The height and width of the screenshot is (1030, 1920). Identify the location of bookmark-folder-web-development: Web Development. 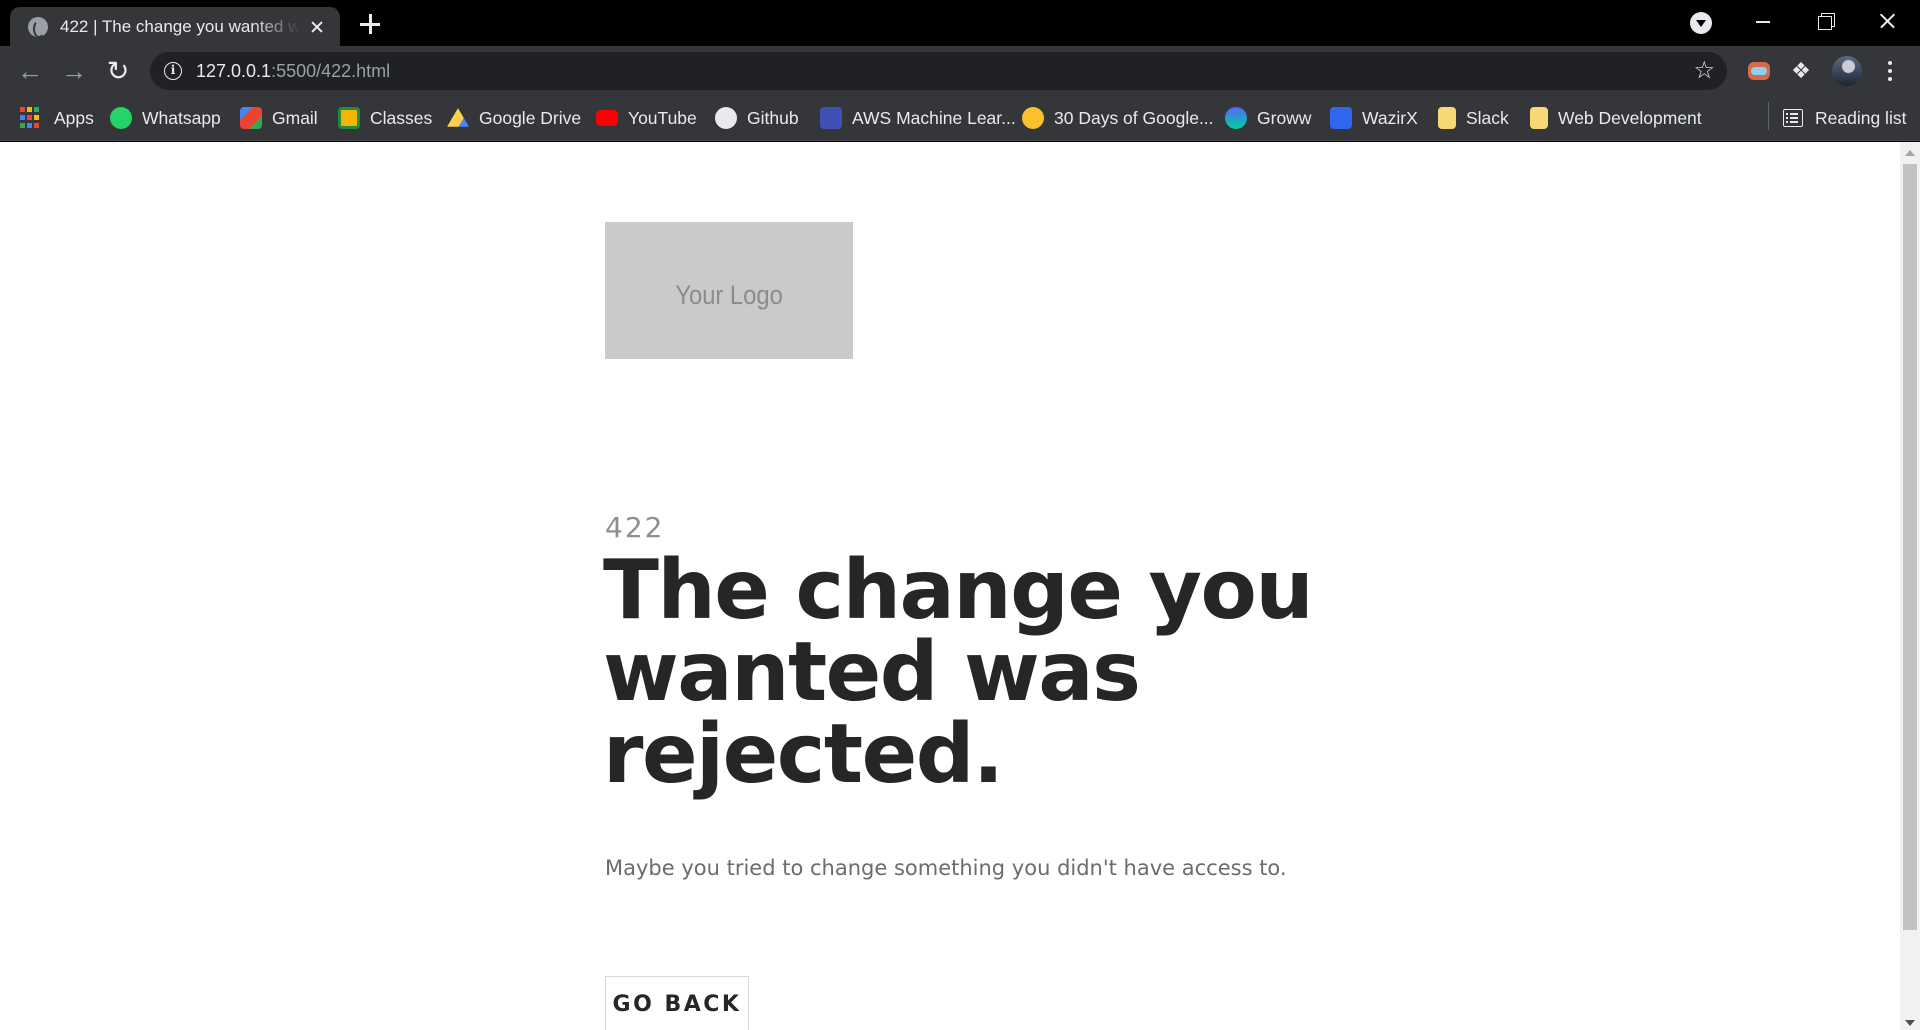
(1616, 118).